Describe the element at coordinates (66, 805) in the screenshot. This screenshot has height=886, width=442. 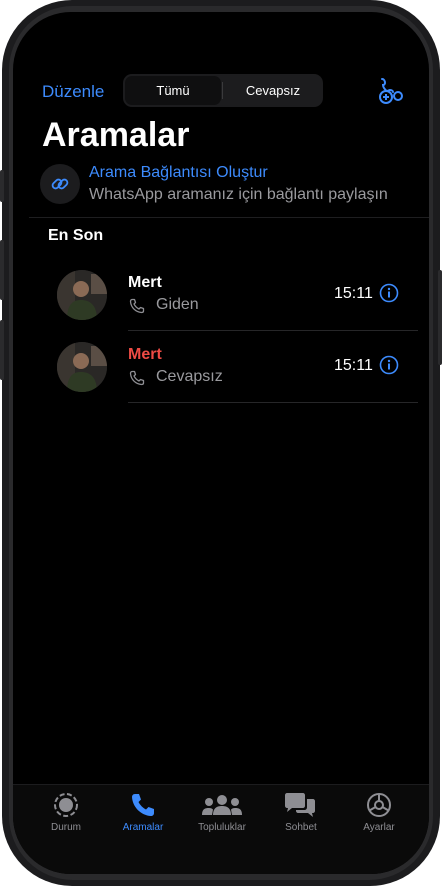
I see `status-icon` at that location.